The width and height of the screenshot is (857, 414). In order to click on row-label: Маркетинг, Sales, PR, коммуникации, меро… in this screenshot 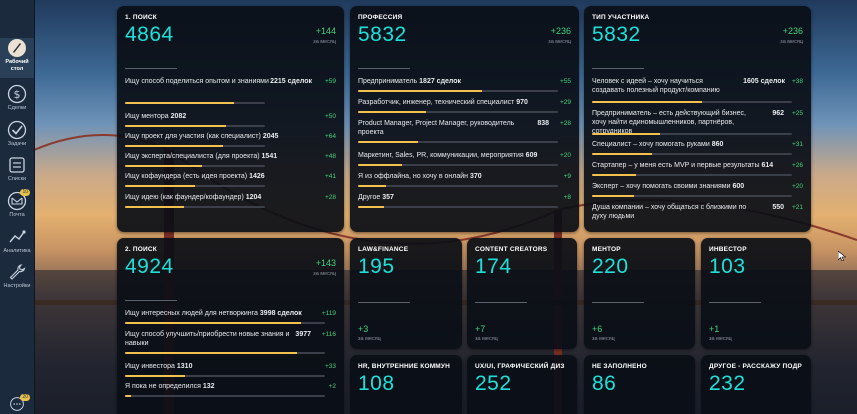, I will do `click(447, 155)`.